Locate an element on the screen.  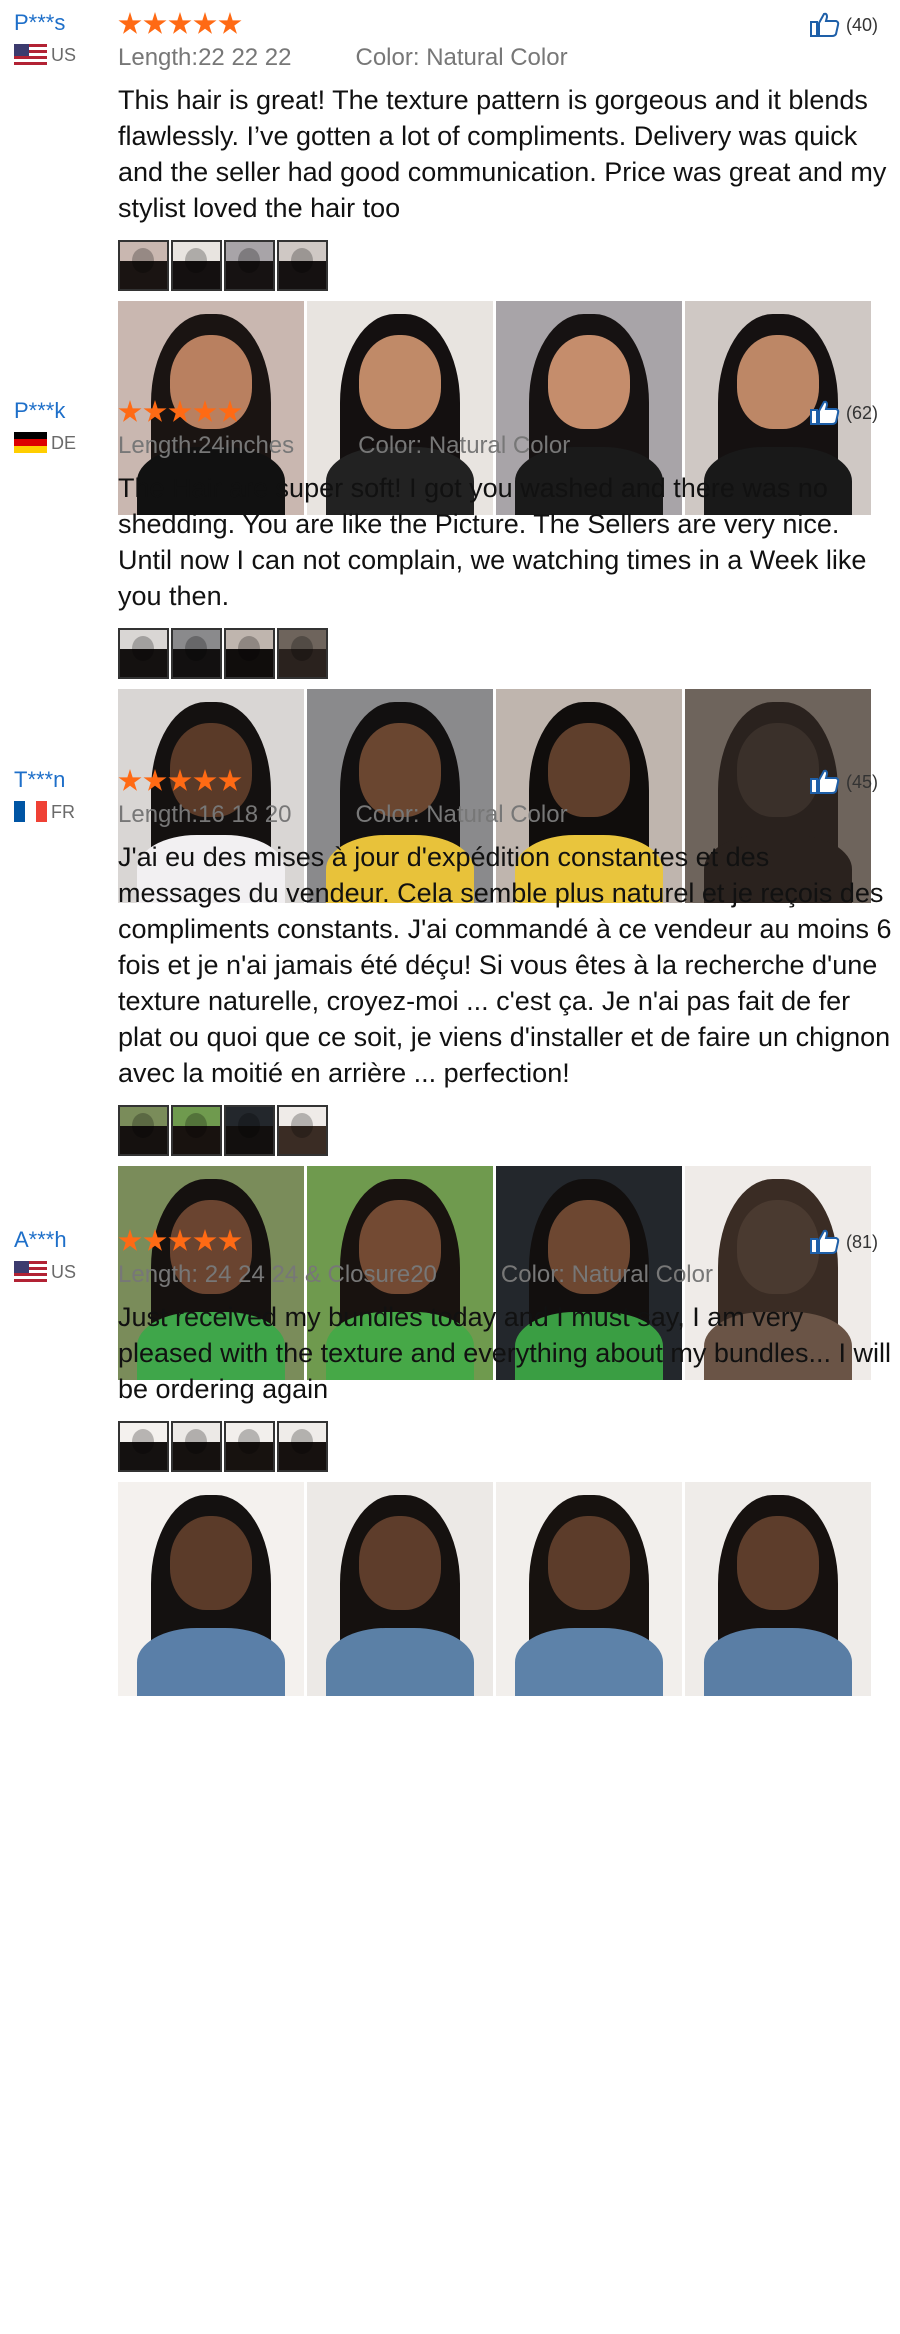
purchase-details: Length:22 22 22 Color: Natural Color is located at coordinates (508, 58).